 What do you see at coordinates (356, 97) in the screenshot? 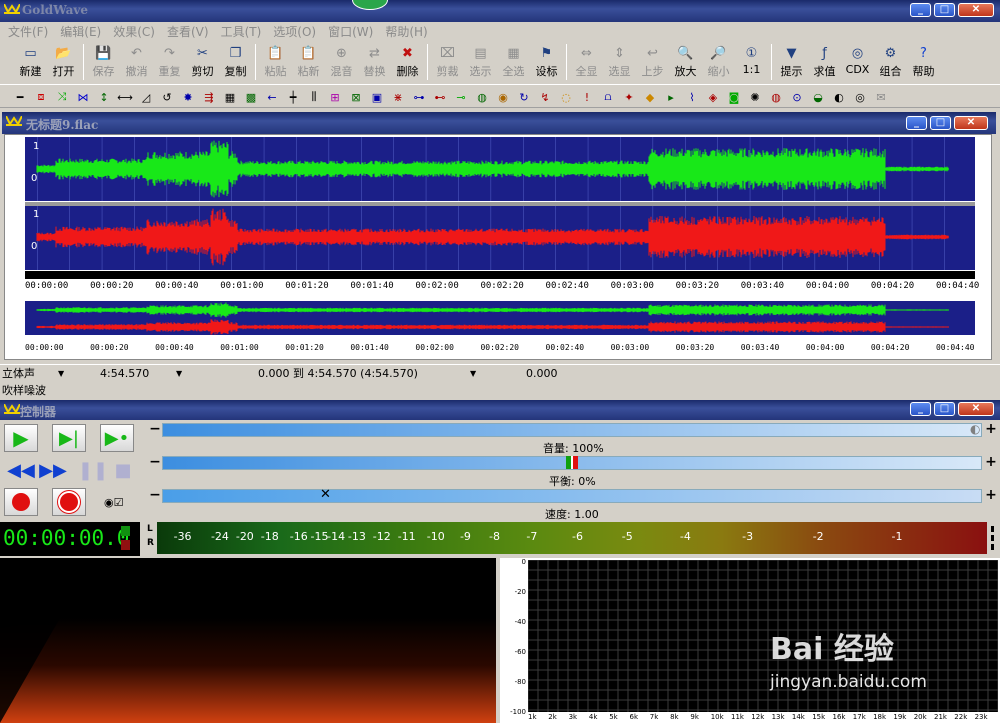
I see `effect-17-icon: ⊠` at bounding box center [356, 97].